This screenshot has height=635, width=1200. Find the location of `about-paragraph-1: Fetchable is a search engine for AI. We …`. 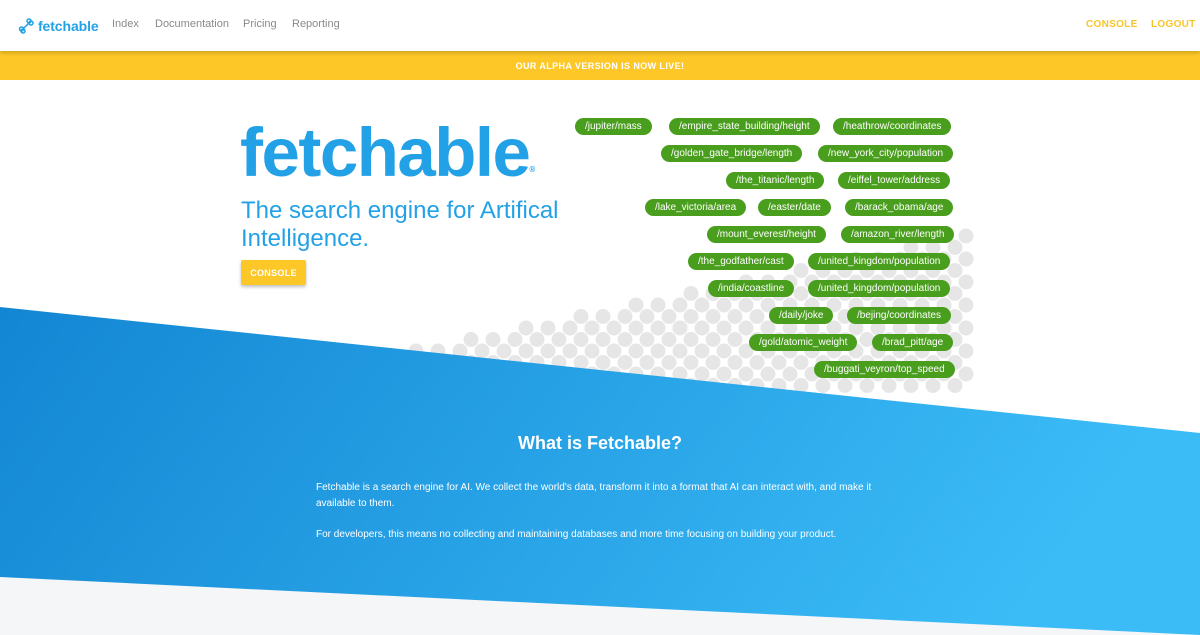

about-paragraph-1: Fetchable is a search engine for AI. We … is located at coordinates (594, 495).